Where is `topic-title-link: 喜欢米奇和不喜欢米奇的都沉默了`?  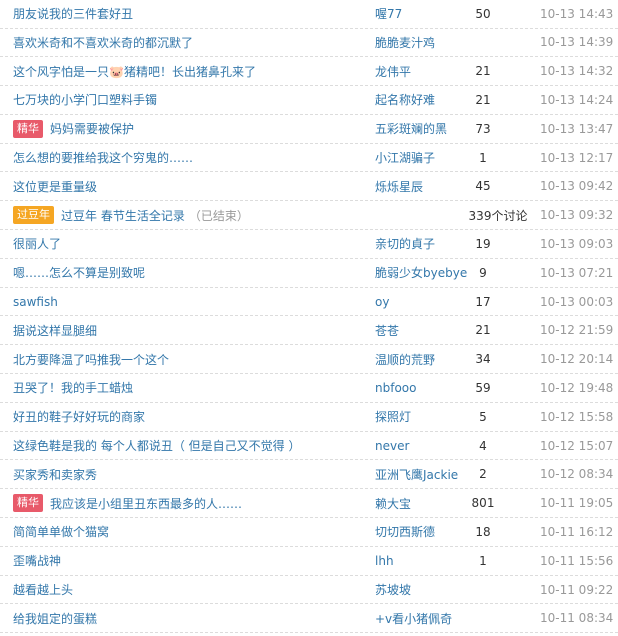 topic-title-link: 喜欢米奇和不喜欢米奇的都沉默了 is located at coordinates (103, 42).